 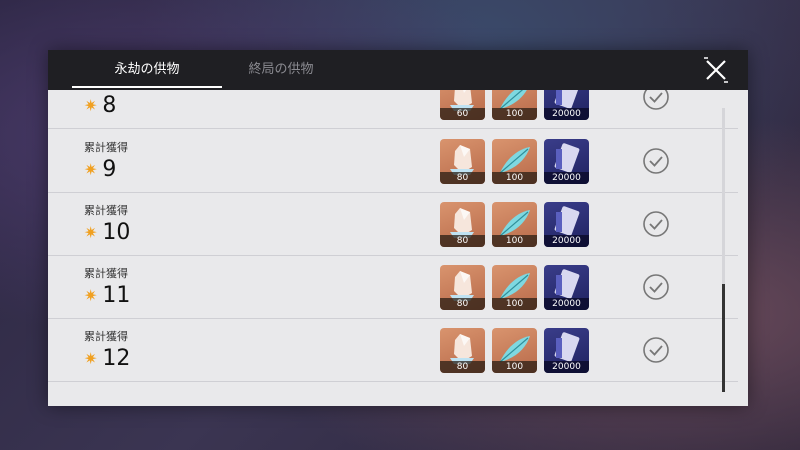 I want to click on row-number: 10, so click(x=116, y=232).